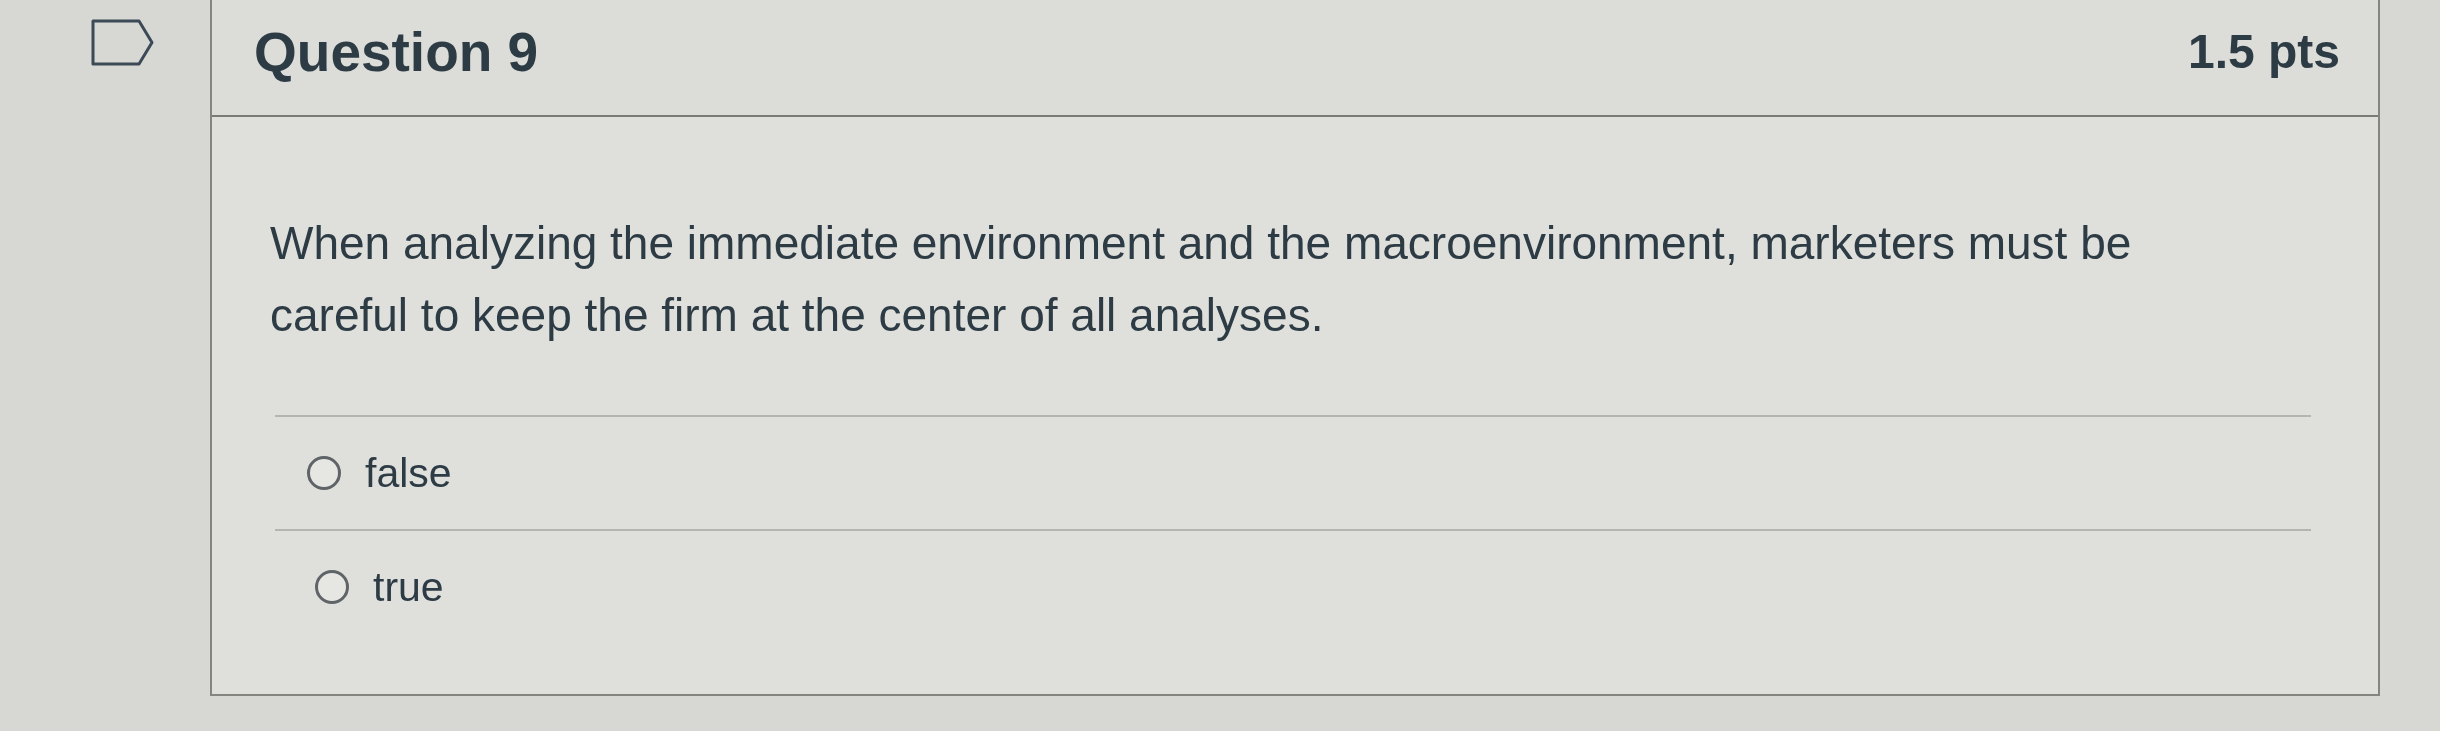 The width and height of the screenshot is (2440, 731). I want to click on question-title: Question 9, so click(396, 51).